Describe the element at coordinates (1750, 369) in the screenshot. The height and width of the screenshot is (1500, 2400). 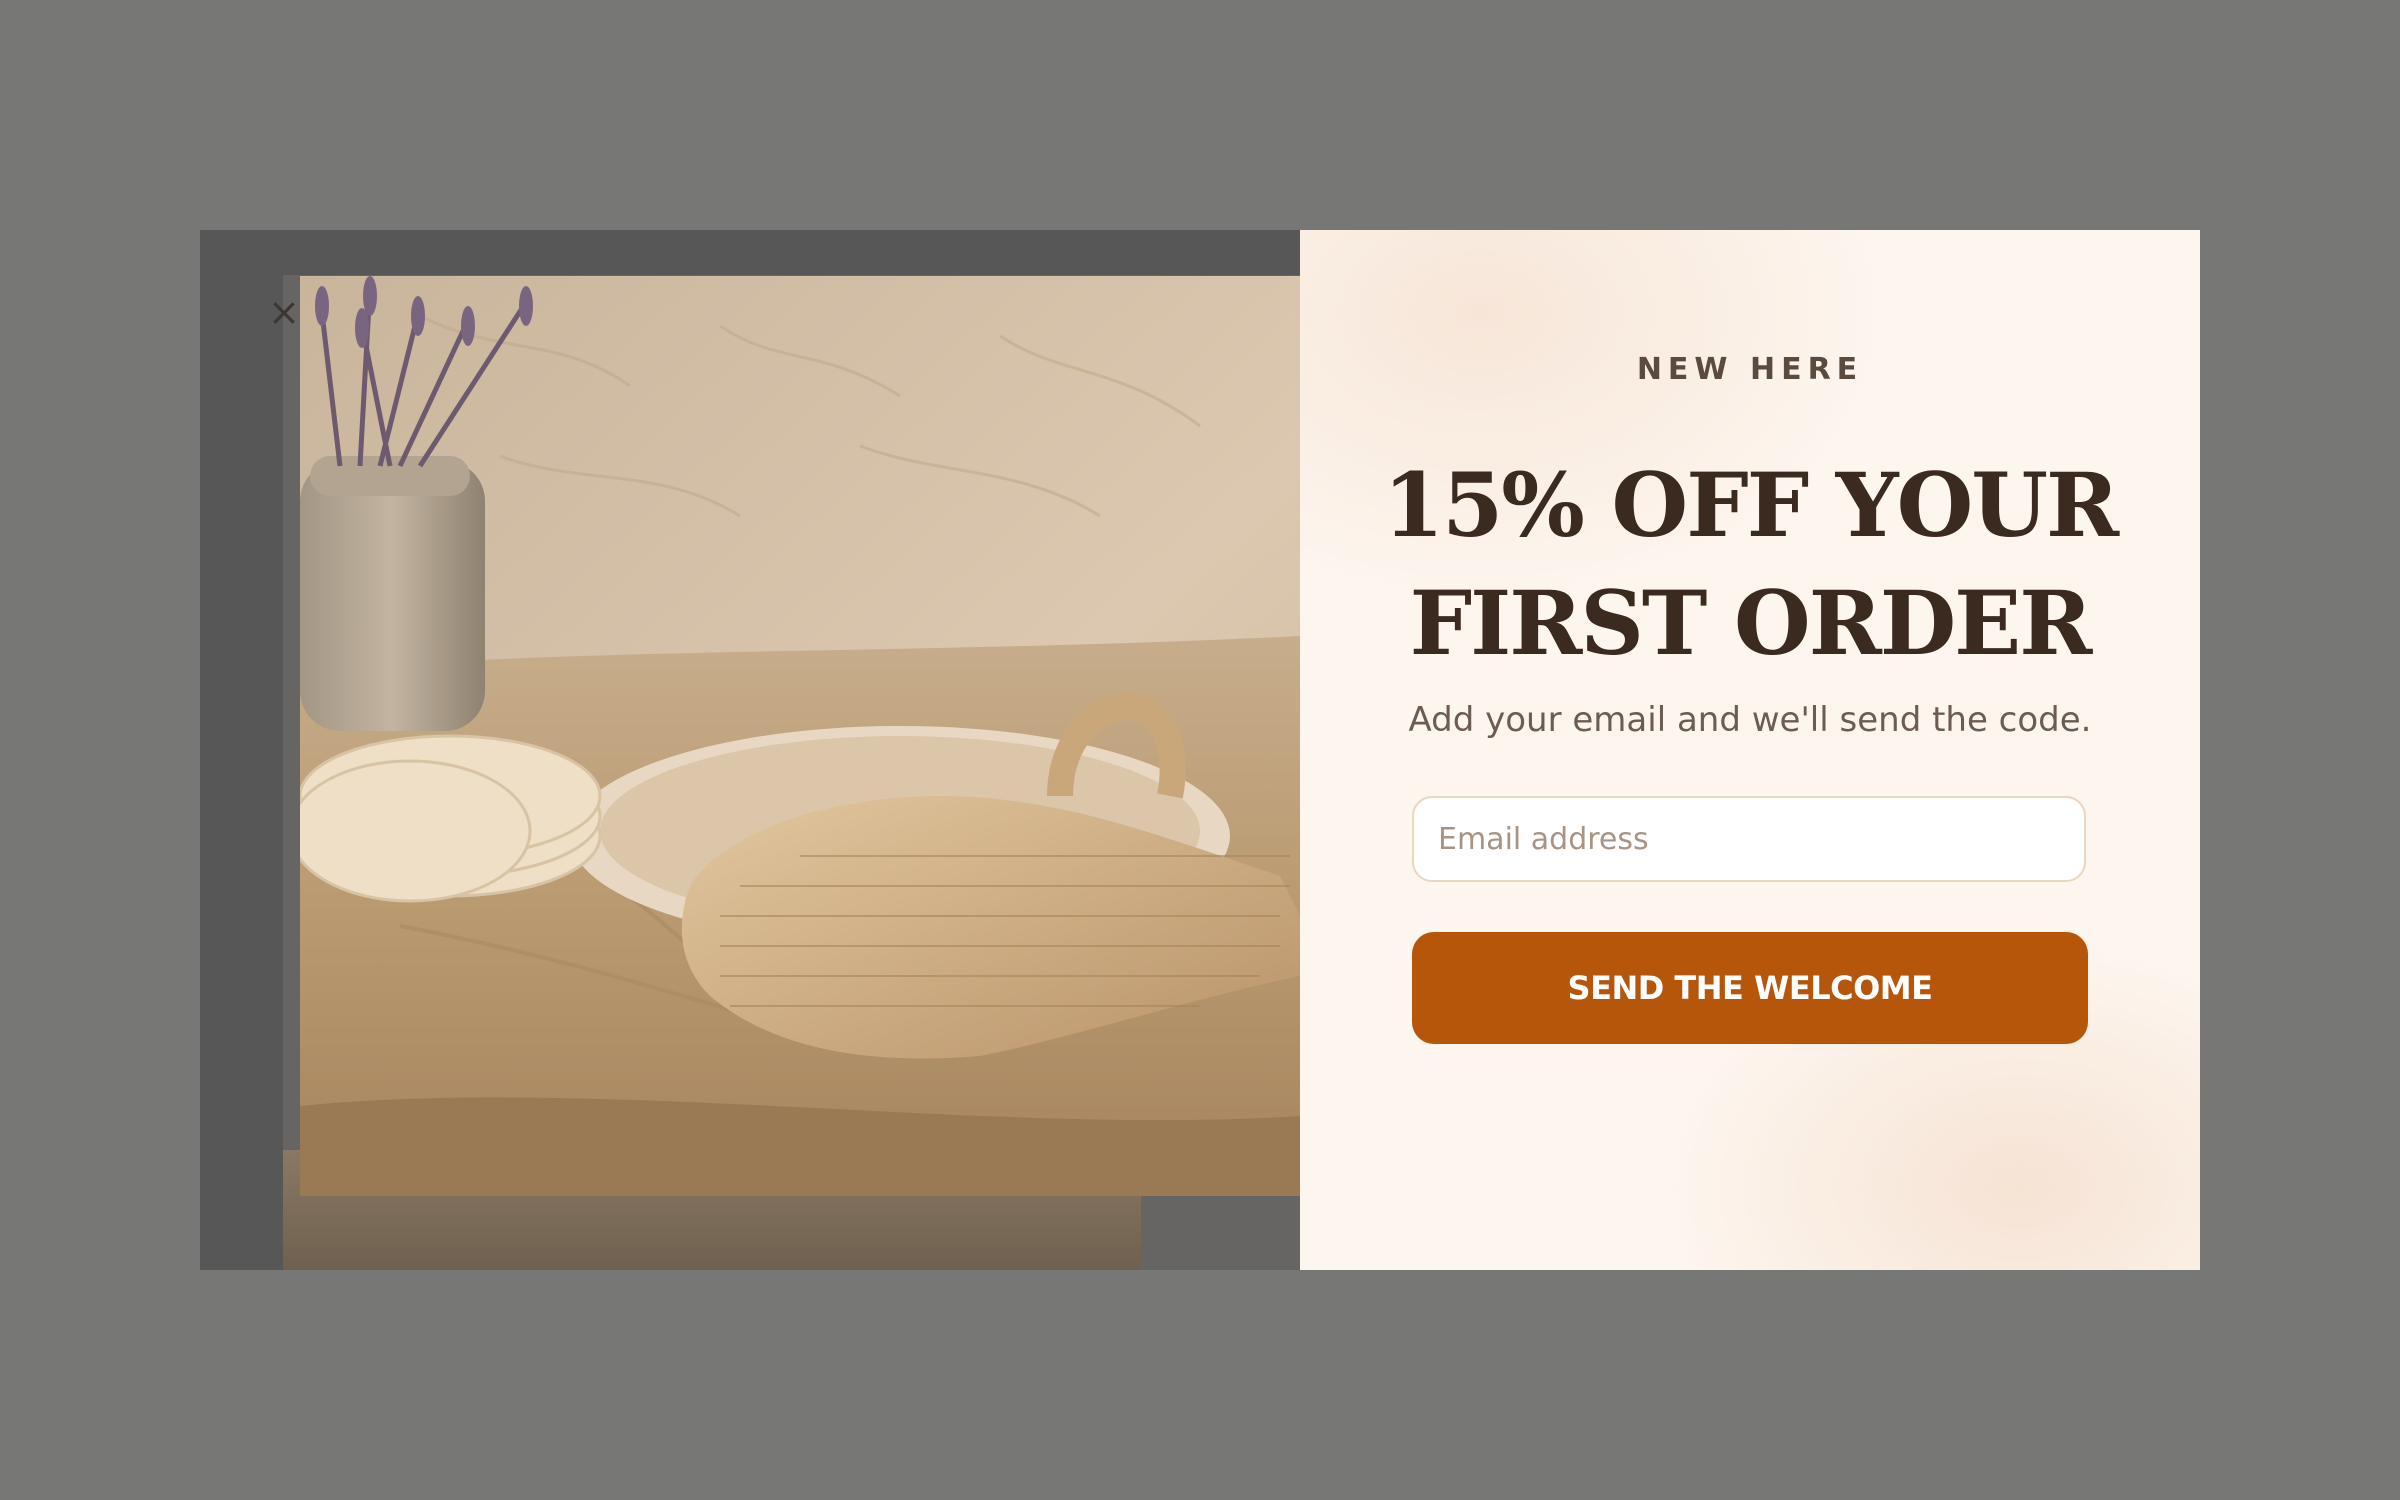
I see `eyebrow-text: NEW HERE` at that location.